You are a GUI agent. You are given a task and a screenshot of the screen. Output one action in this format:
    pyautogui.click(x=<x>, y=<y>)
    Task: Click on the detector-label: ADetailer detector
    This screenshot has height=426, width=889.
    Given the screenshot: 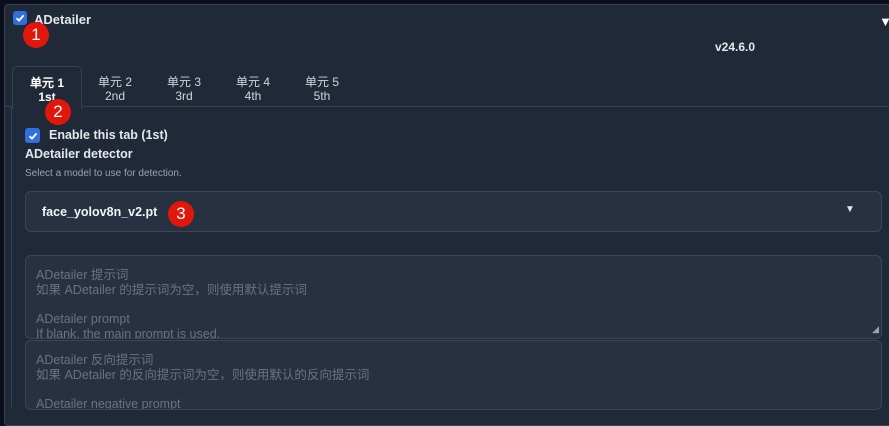 What is the action you would take?
    pyautogui.click(x=79, y=154)
    